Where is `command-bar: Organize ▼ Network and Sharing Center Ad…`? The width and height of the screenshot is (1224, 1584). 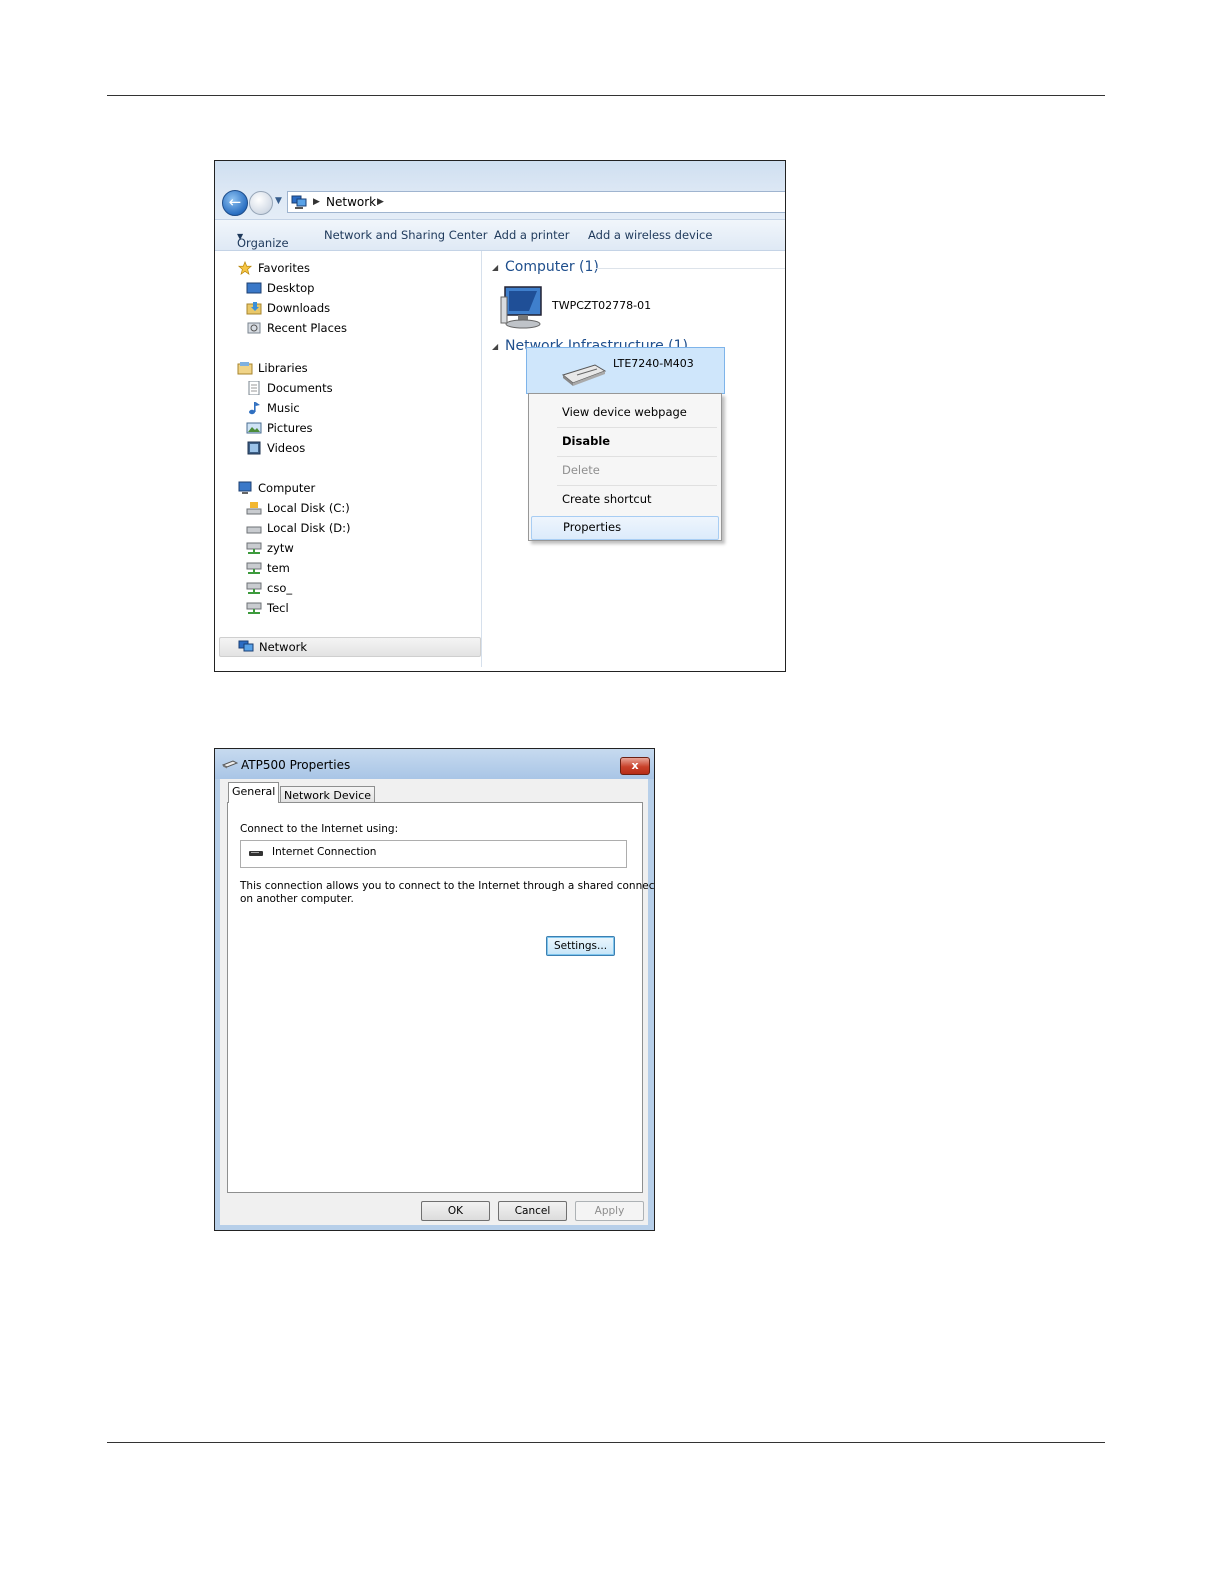 command-bar: Organize ▼ Network and Sharing Center Ad… is located at coordinates (500, 235).